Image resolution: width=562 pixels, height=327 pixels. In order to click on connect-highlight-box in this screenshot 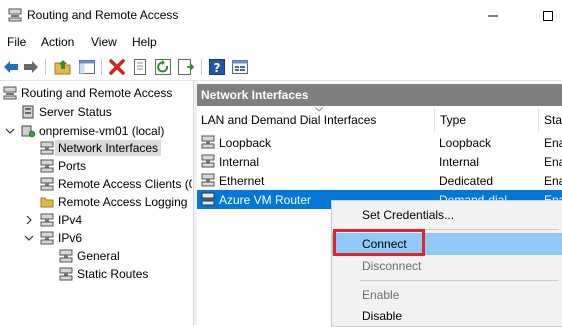, I will do `click(379, 242)`.